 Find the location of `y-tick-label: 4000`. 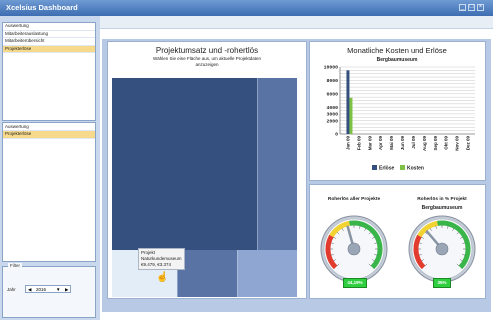

y-tick-label: 4000 is located at coordinates (332, 108).